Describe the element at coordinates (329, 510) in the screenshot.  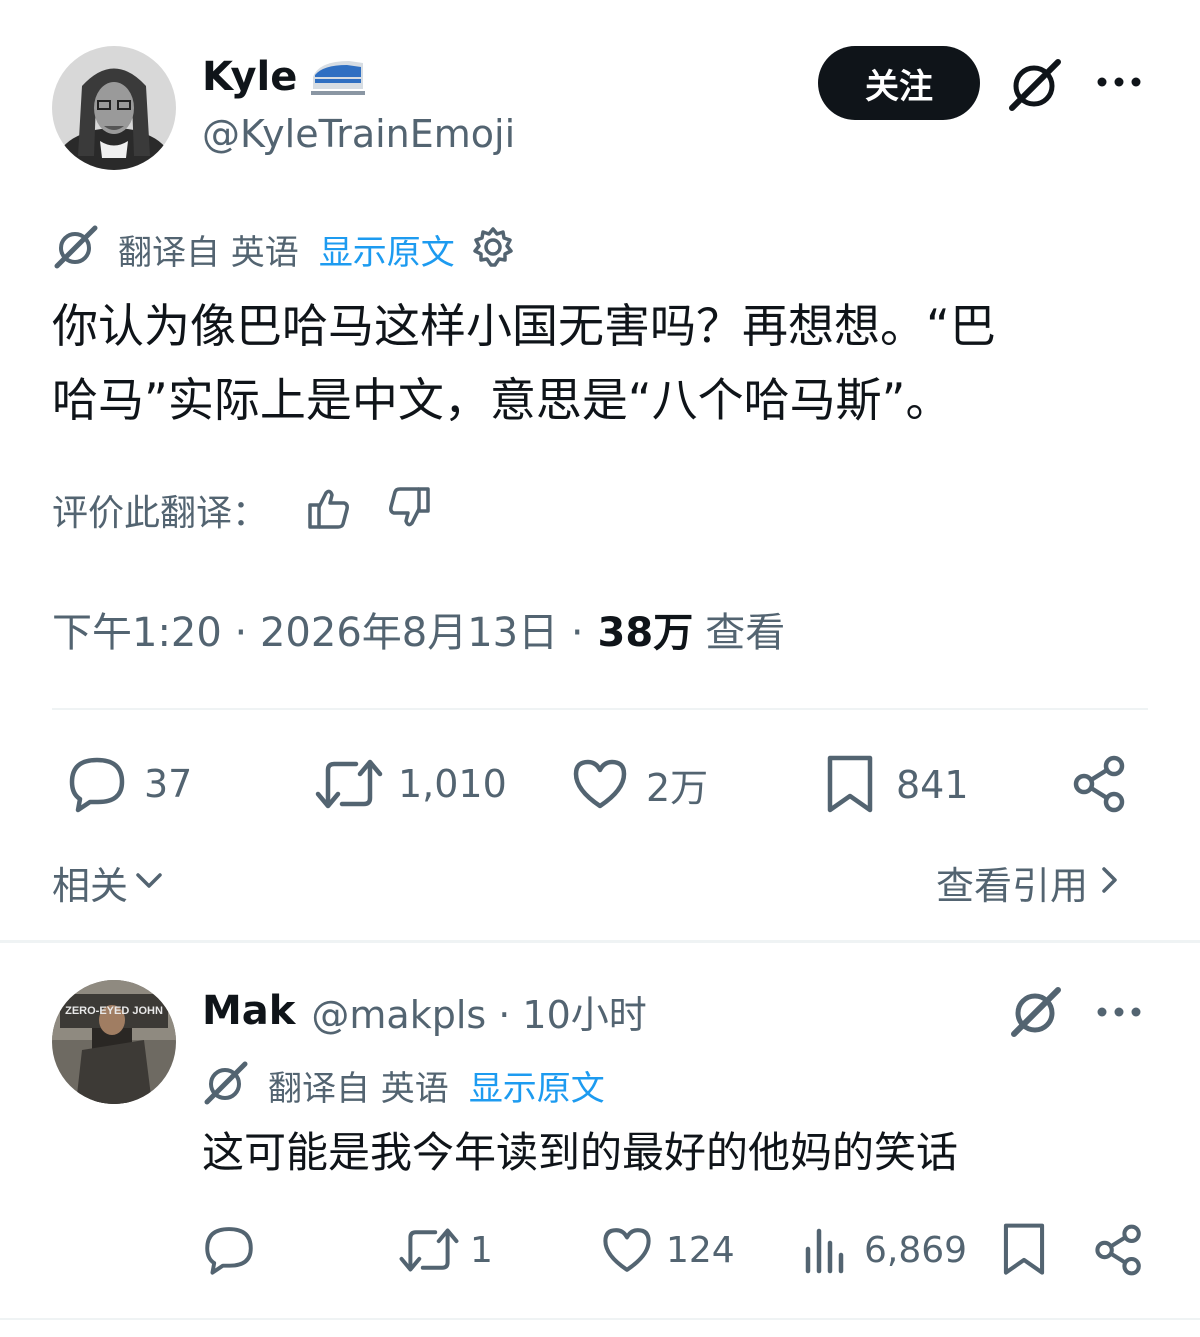
I see `thumbs-up-icon` at that location.